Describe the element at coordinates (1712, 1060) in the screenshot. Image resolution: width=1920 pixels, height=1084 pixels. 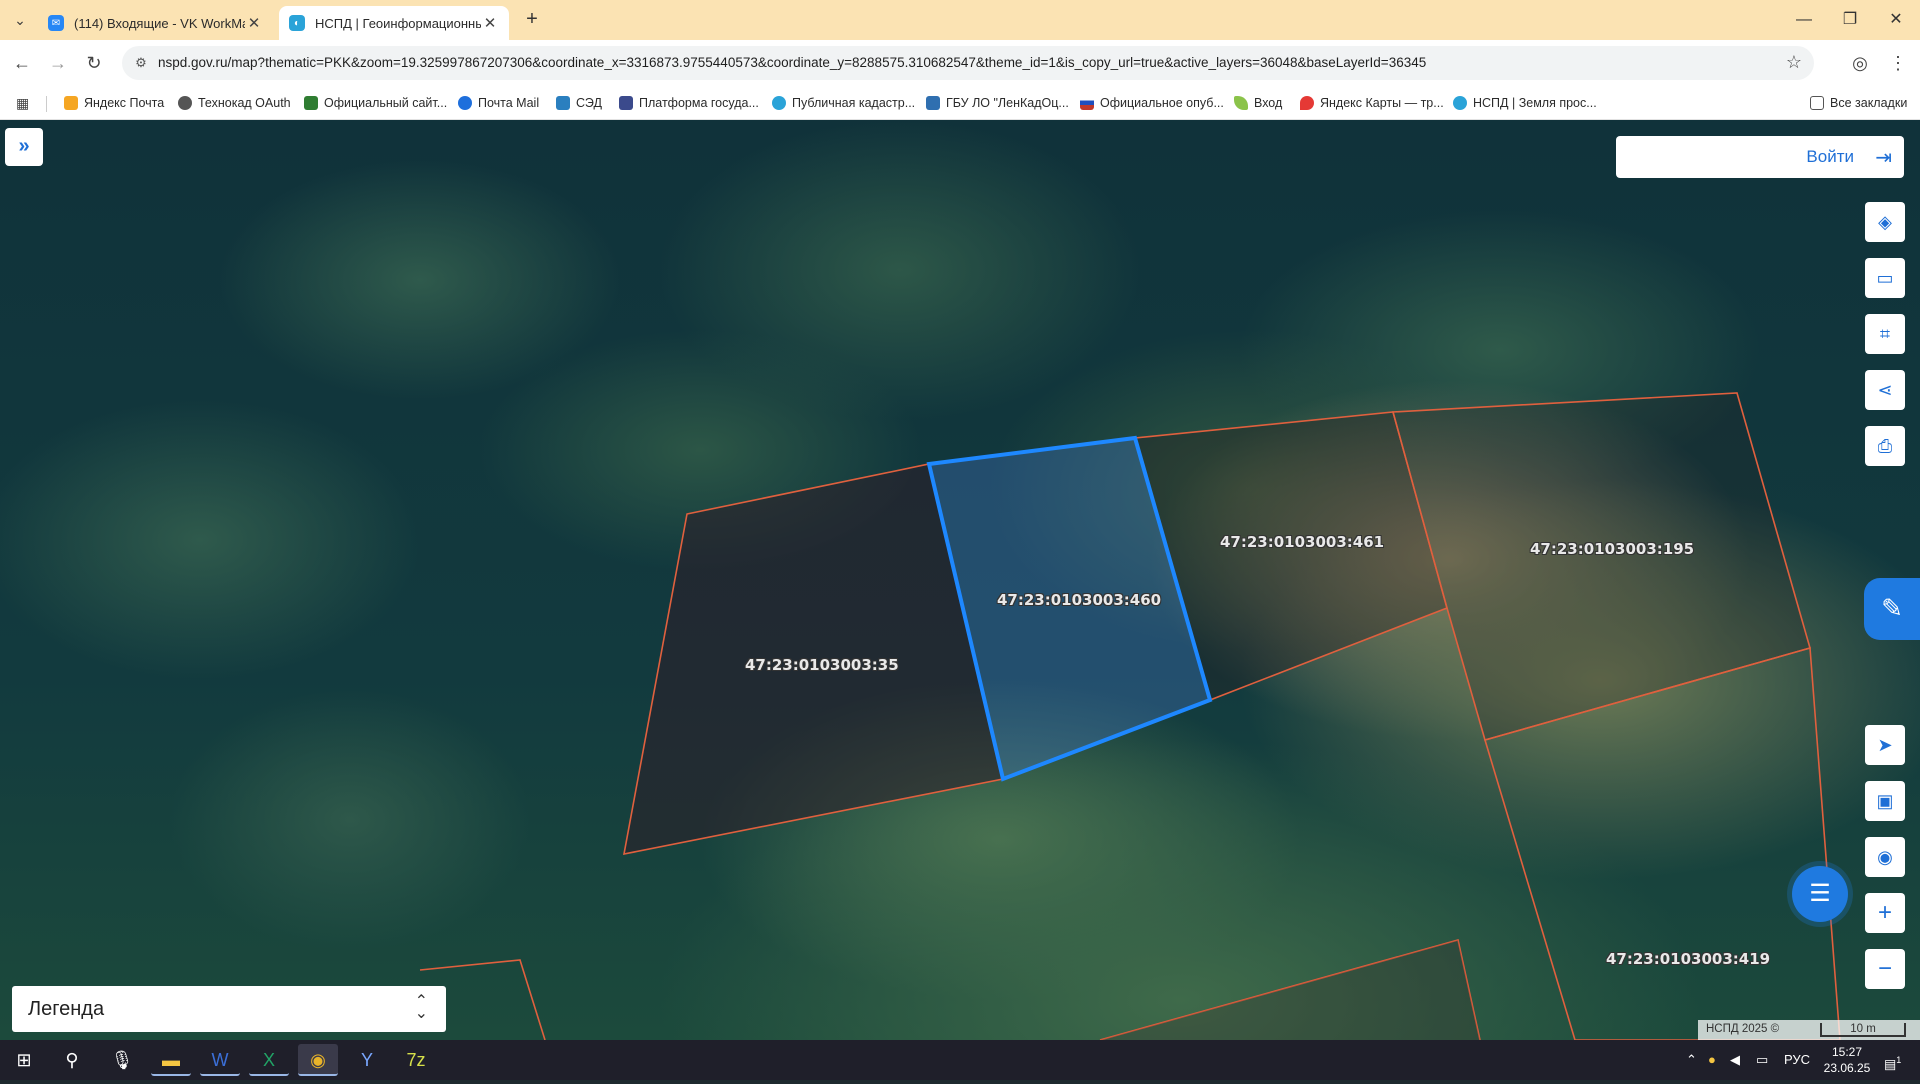
I see `tray-app-icon: ●` at that location.